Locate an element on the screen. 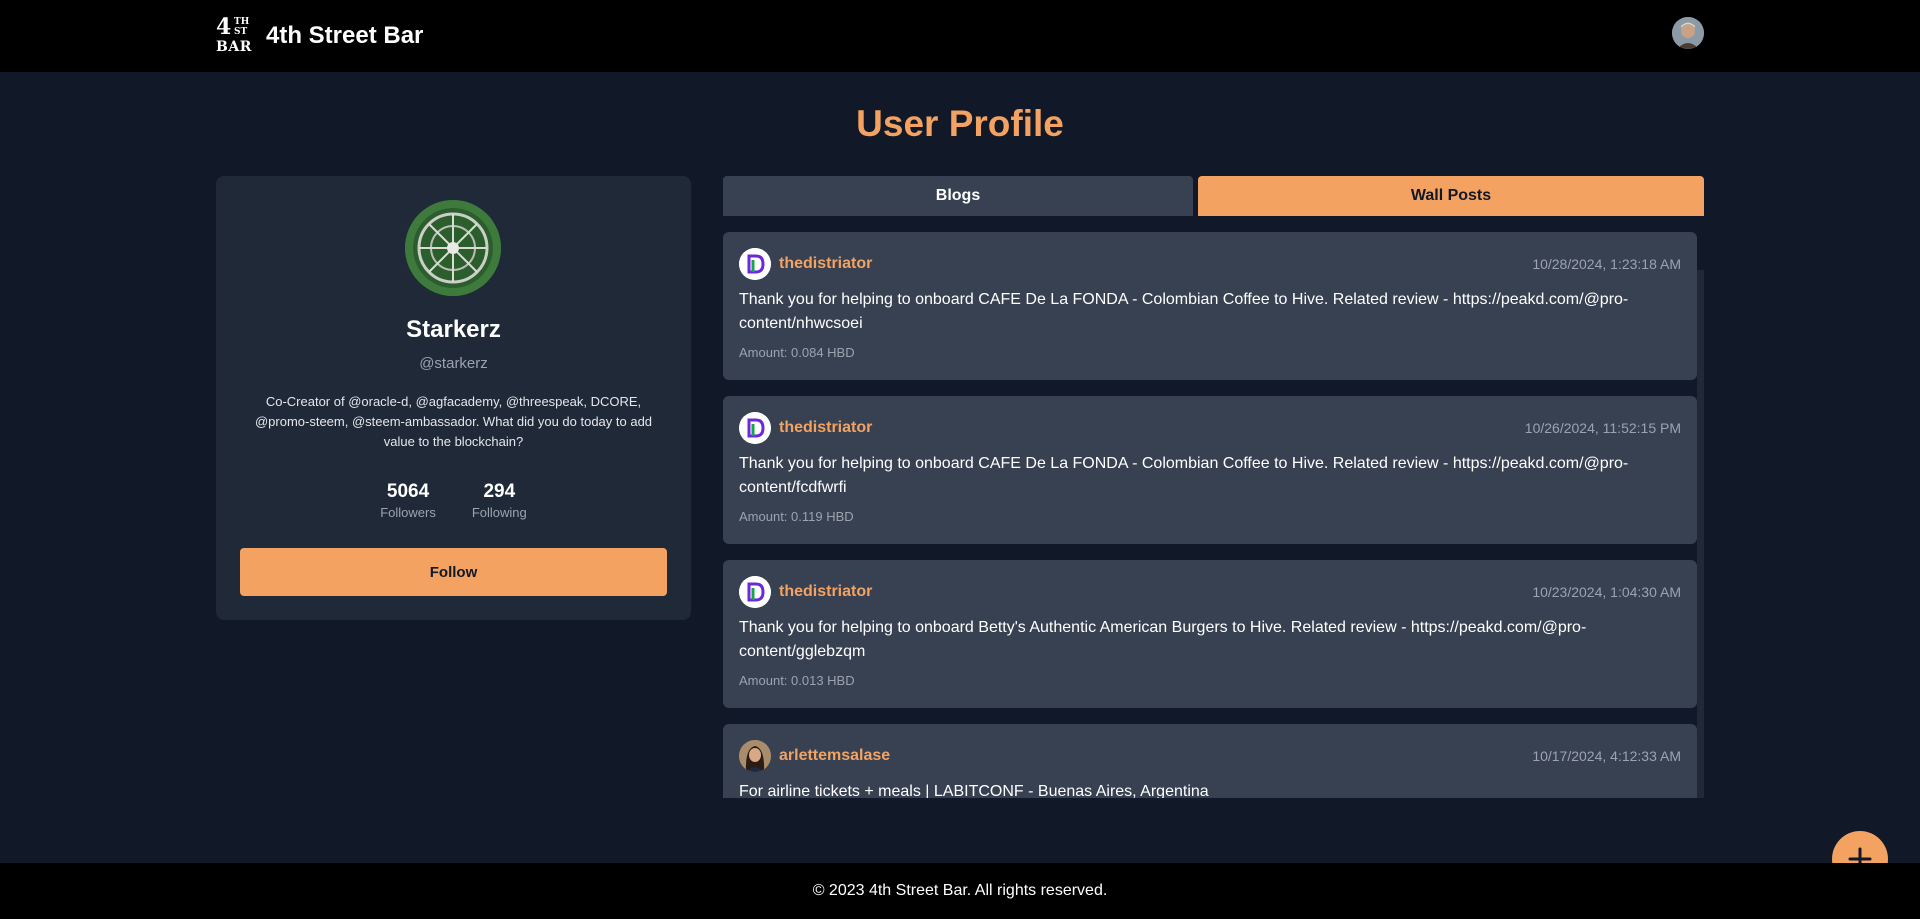 This screenshot has height=919, width=1920. followers-stat: 5064 Followers is located at coordinates (408, 501).